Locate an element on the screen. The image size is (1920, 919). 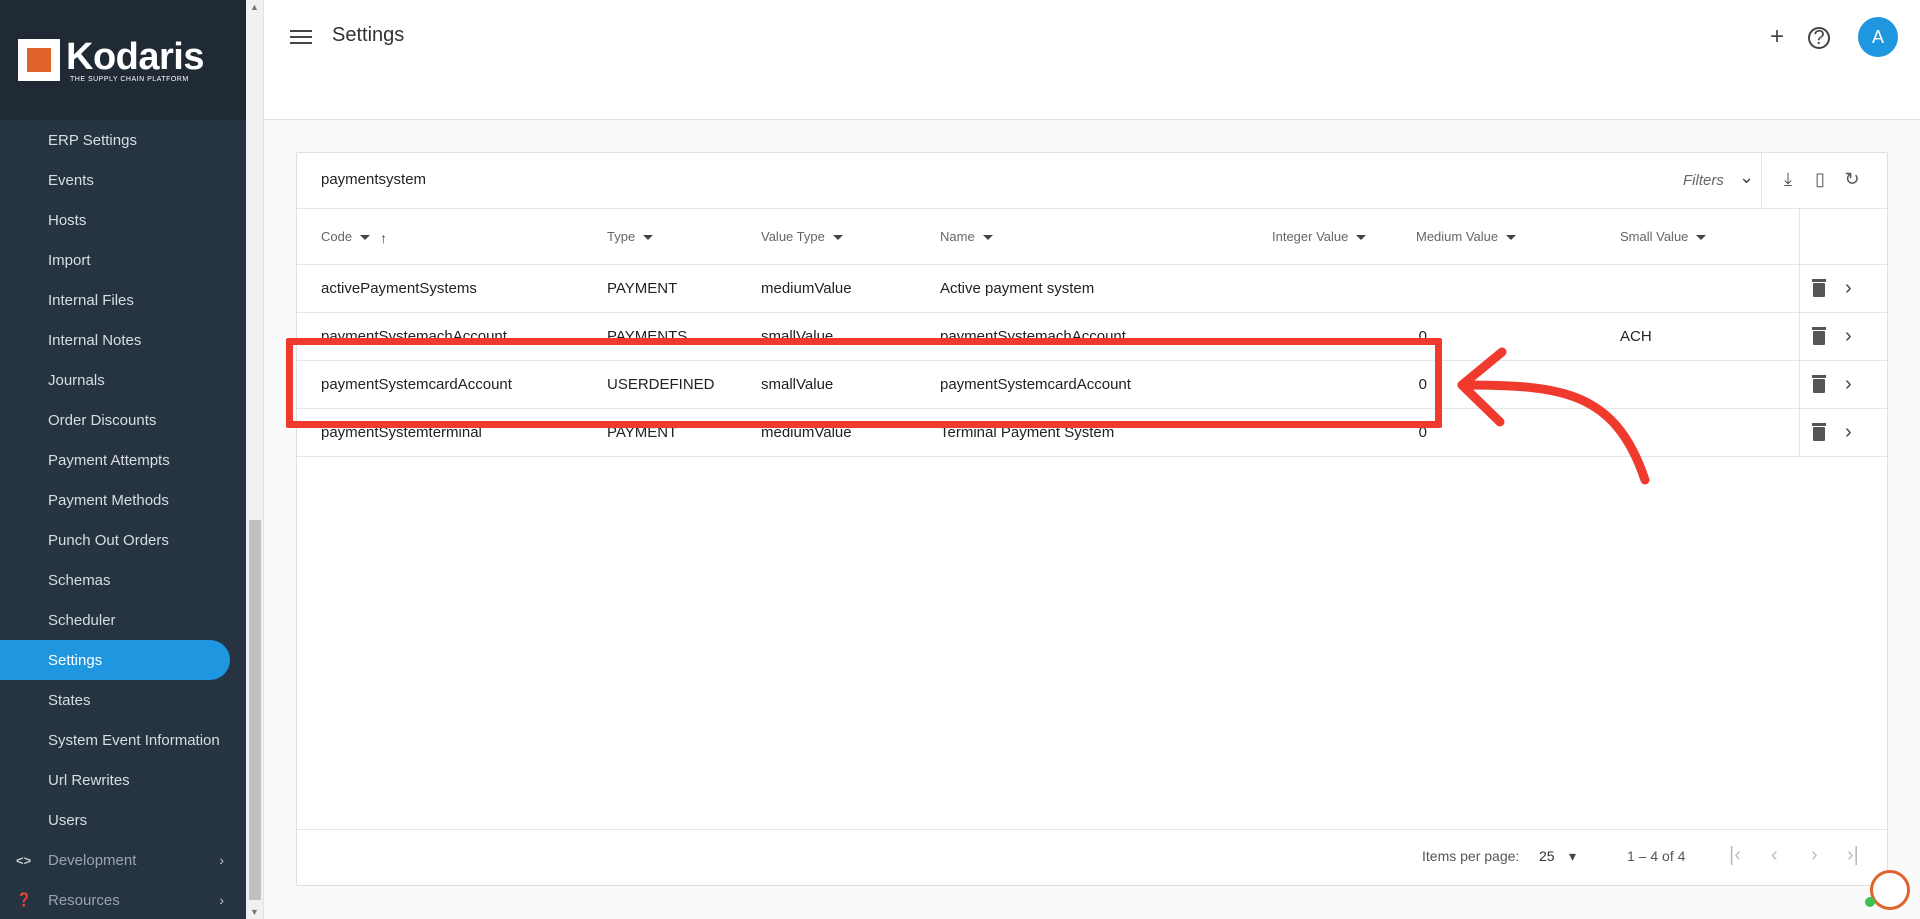
sort-ascending-icon: ↑ is located at coordinates (384, 237).